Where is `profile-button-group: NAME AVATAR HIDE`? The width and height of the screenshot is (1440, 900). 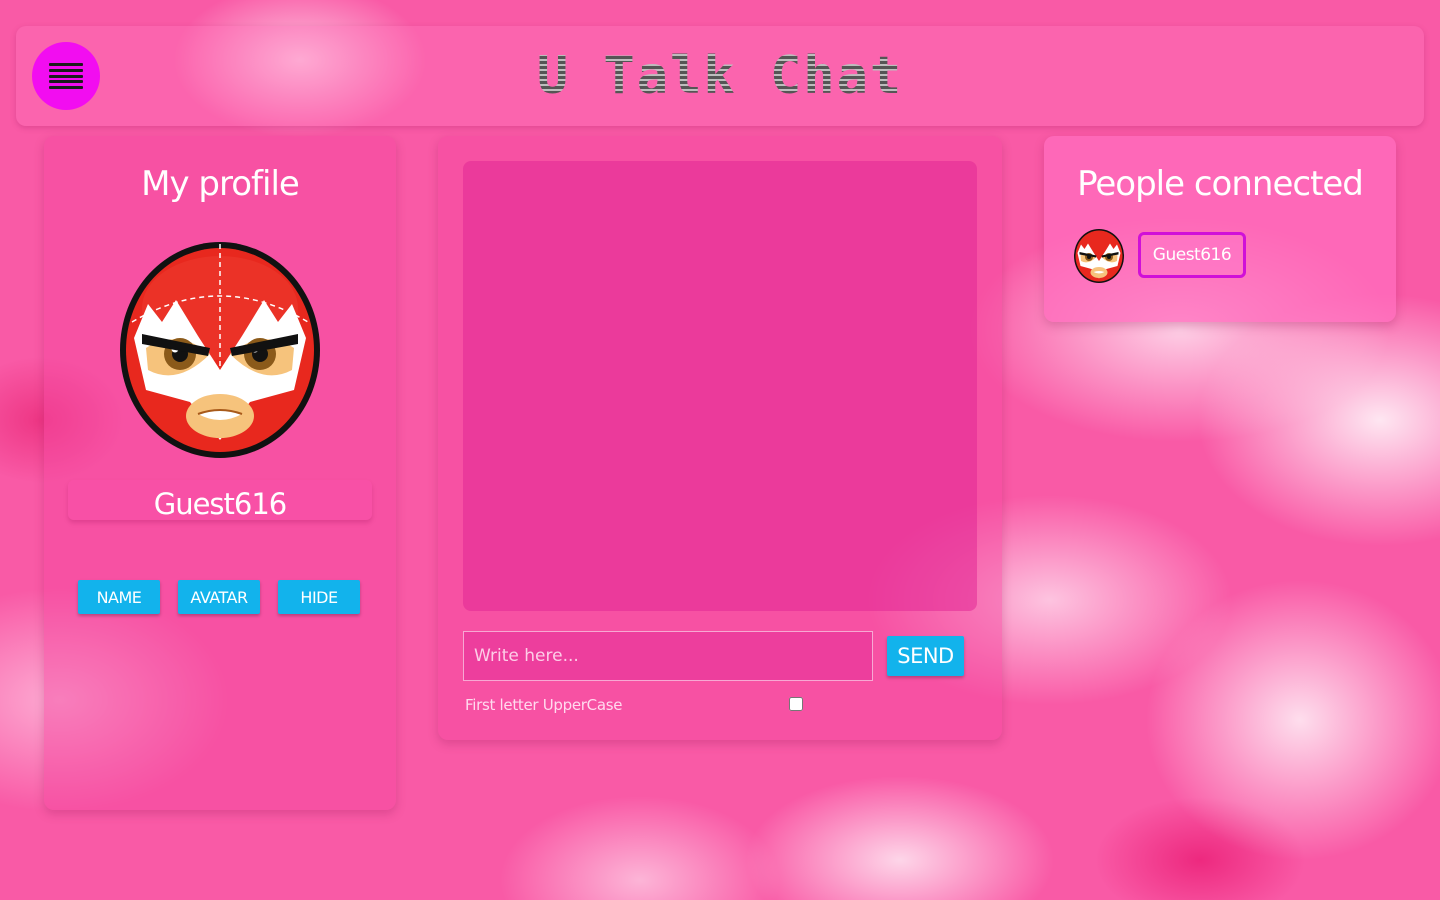
profile-button-group: NAME AVATAR HIDE is located at coordinates (219, 597).